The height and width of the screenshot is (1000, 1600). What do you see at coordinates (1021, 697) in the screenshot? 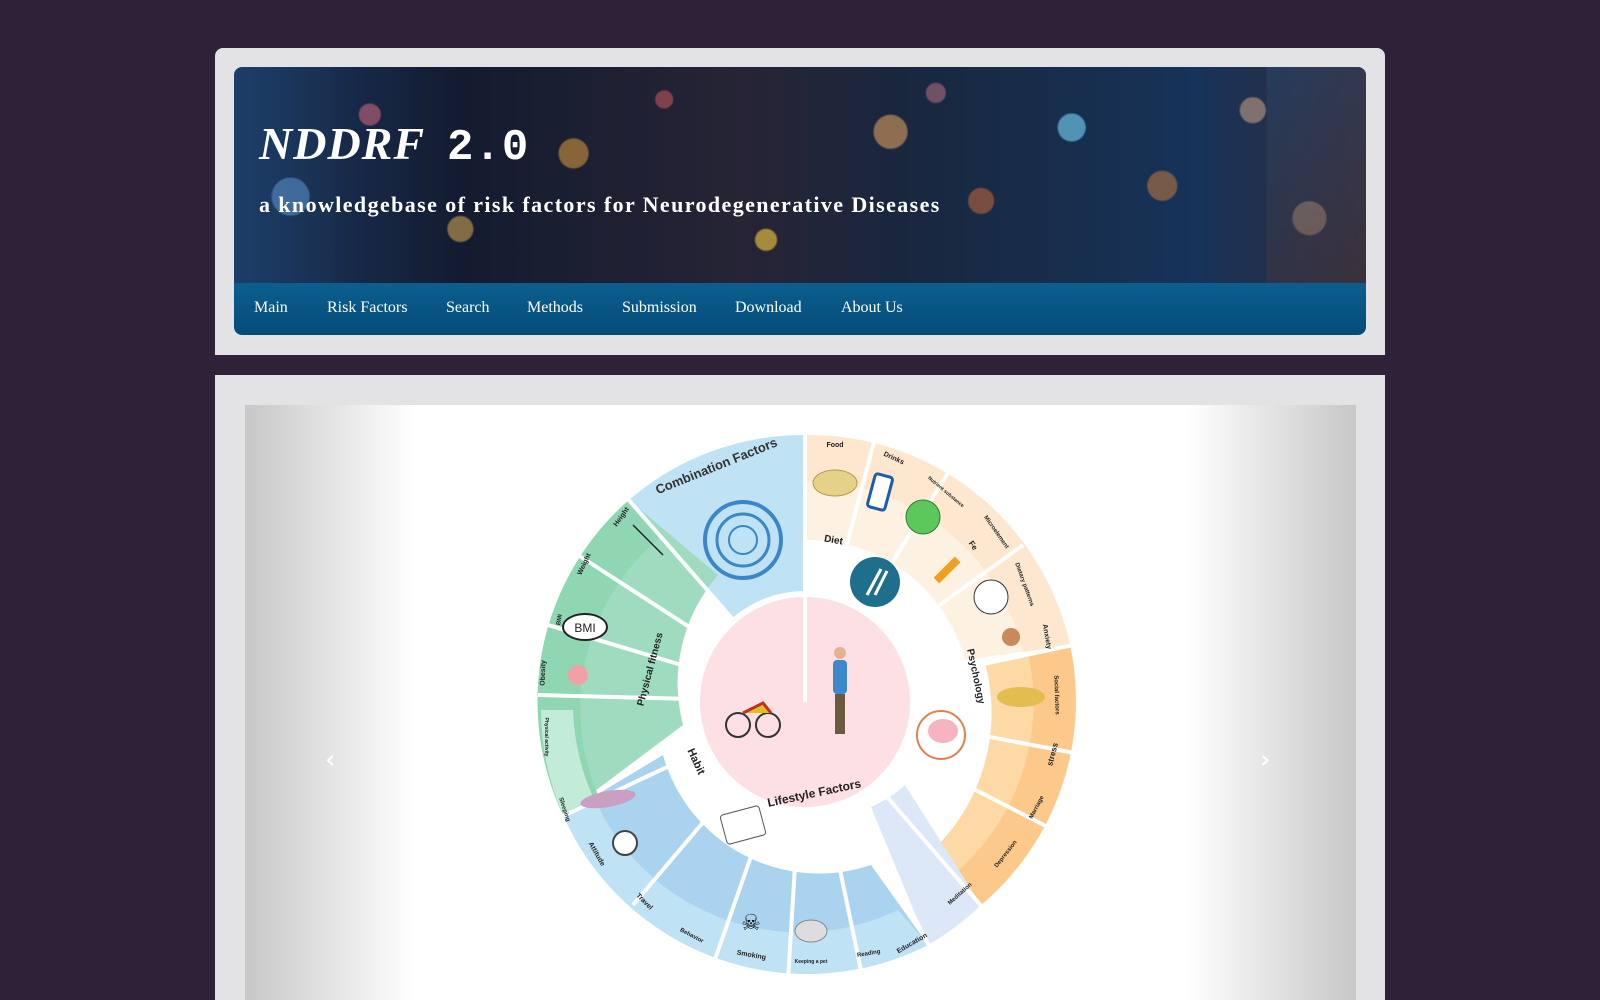
I see `social-factors-icon` at bounding box center [1021, 697].